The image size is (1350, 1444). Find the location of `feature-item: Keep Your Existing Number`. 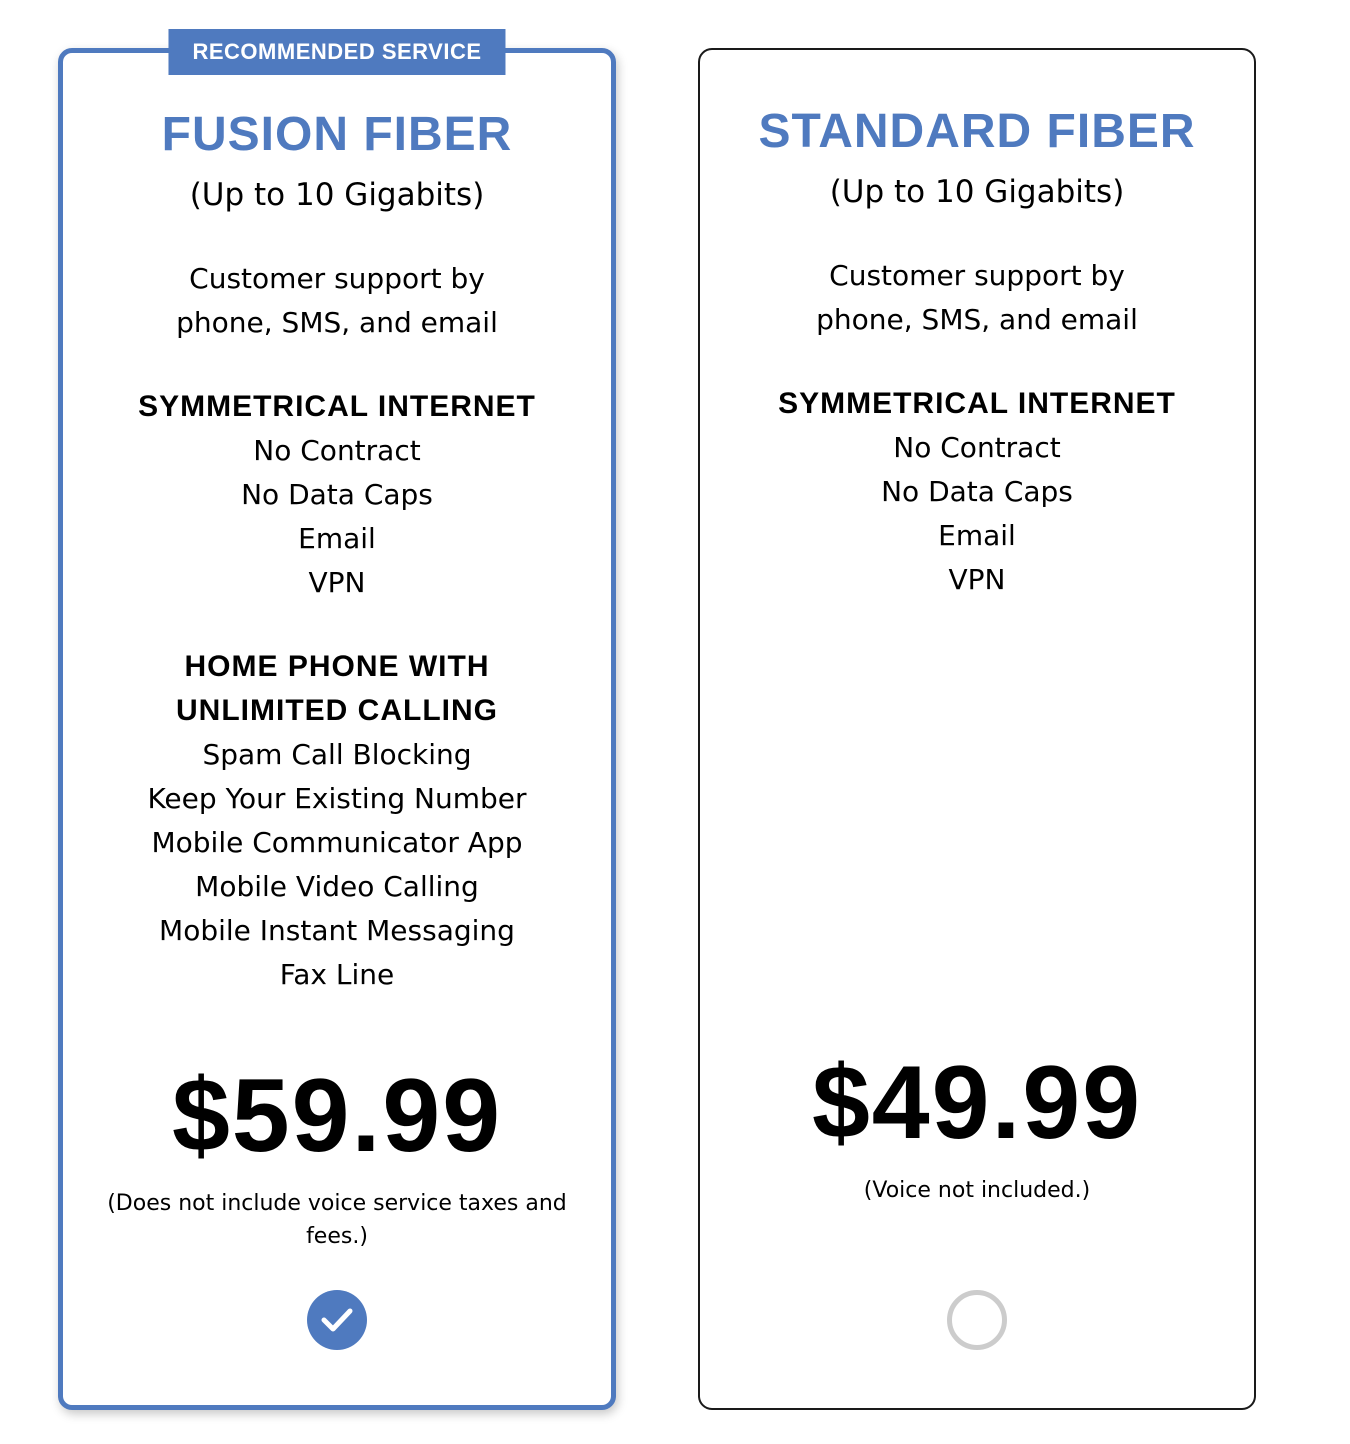

feature-item: Keep Your Existing Number is located at coordinates (337, 798).